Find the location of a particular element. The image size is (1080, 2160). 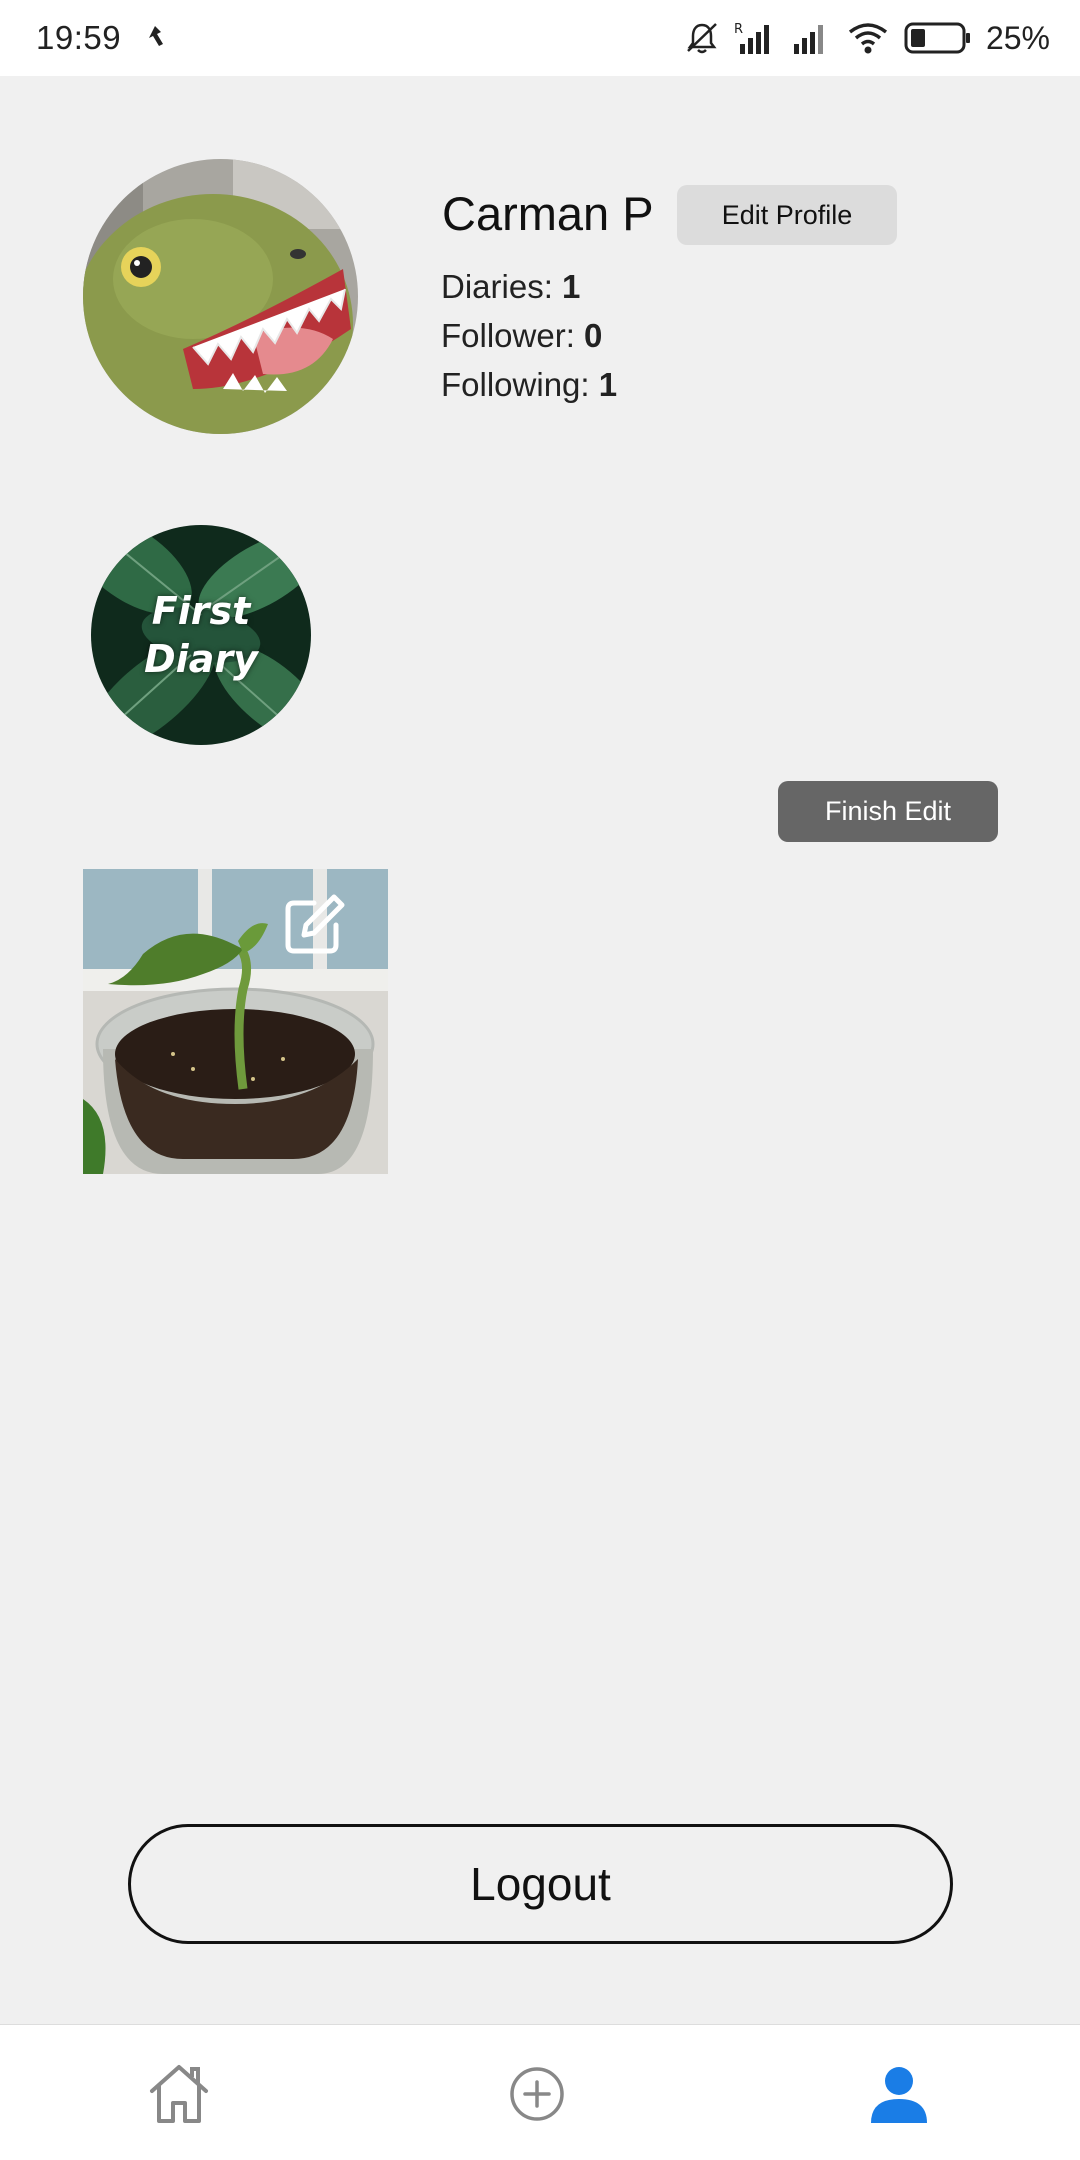

svg-text: R is located at coordinates (738, 29).